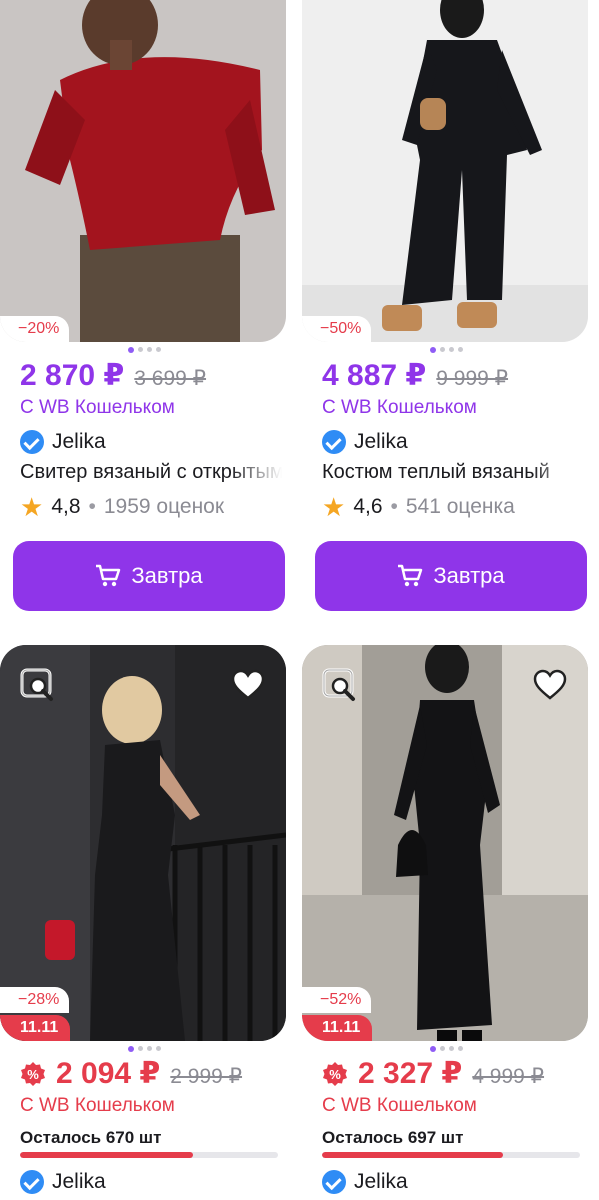 This screenshot has height=1200, width=599. I want to click on product-image: −20%, so click(143, 171).